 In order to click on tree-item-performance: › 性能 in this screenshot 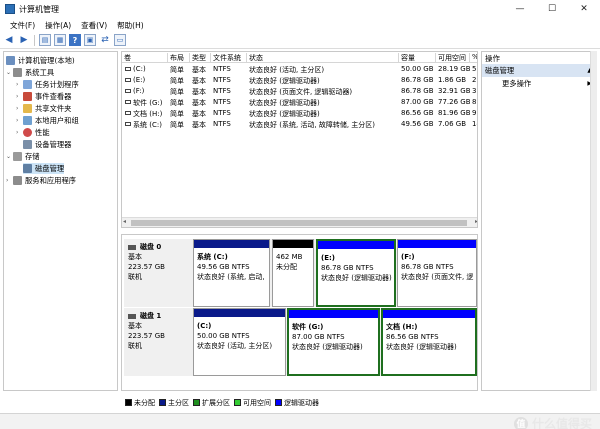, I will do `click(33, 132)`.